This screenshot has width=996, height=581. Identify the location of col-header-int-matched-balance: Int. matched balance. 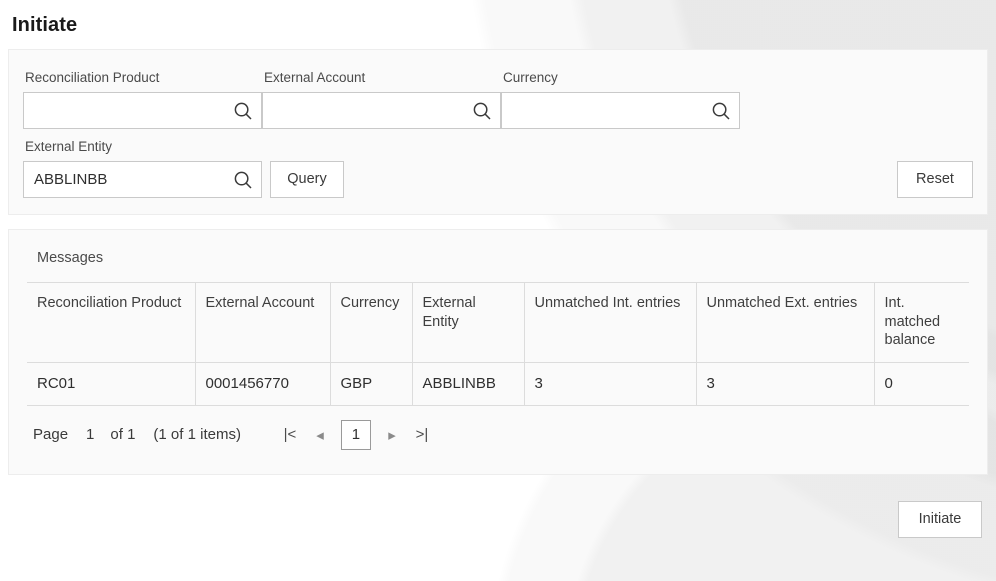
(921, 322).